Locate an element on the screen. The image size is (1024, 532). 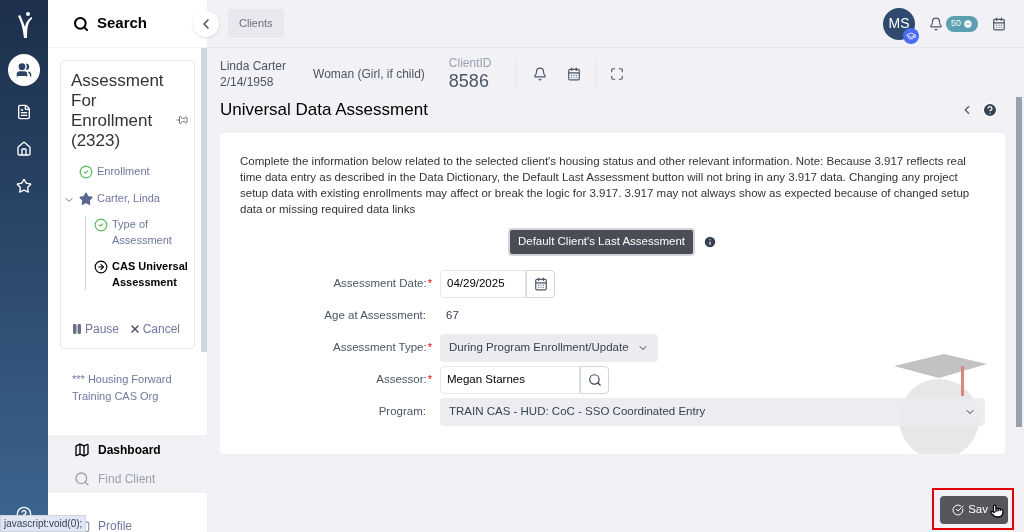
client-id-label: ClientID is located at coordinates (470, 63).